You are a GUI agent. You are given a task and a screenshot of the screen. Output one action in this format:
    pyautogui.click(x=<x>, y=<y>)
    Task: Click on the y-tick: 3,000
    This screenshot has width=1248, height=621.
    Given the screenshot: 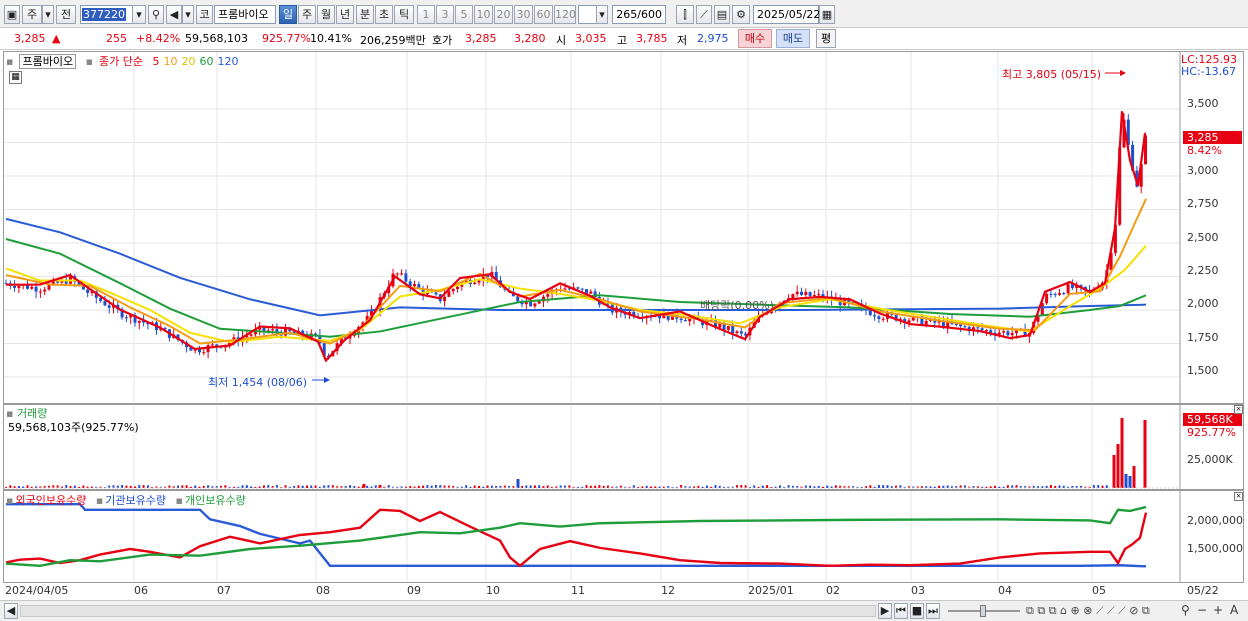 What is the action you would take?
    pyautogui.click(x=1203, y=170)
    